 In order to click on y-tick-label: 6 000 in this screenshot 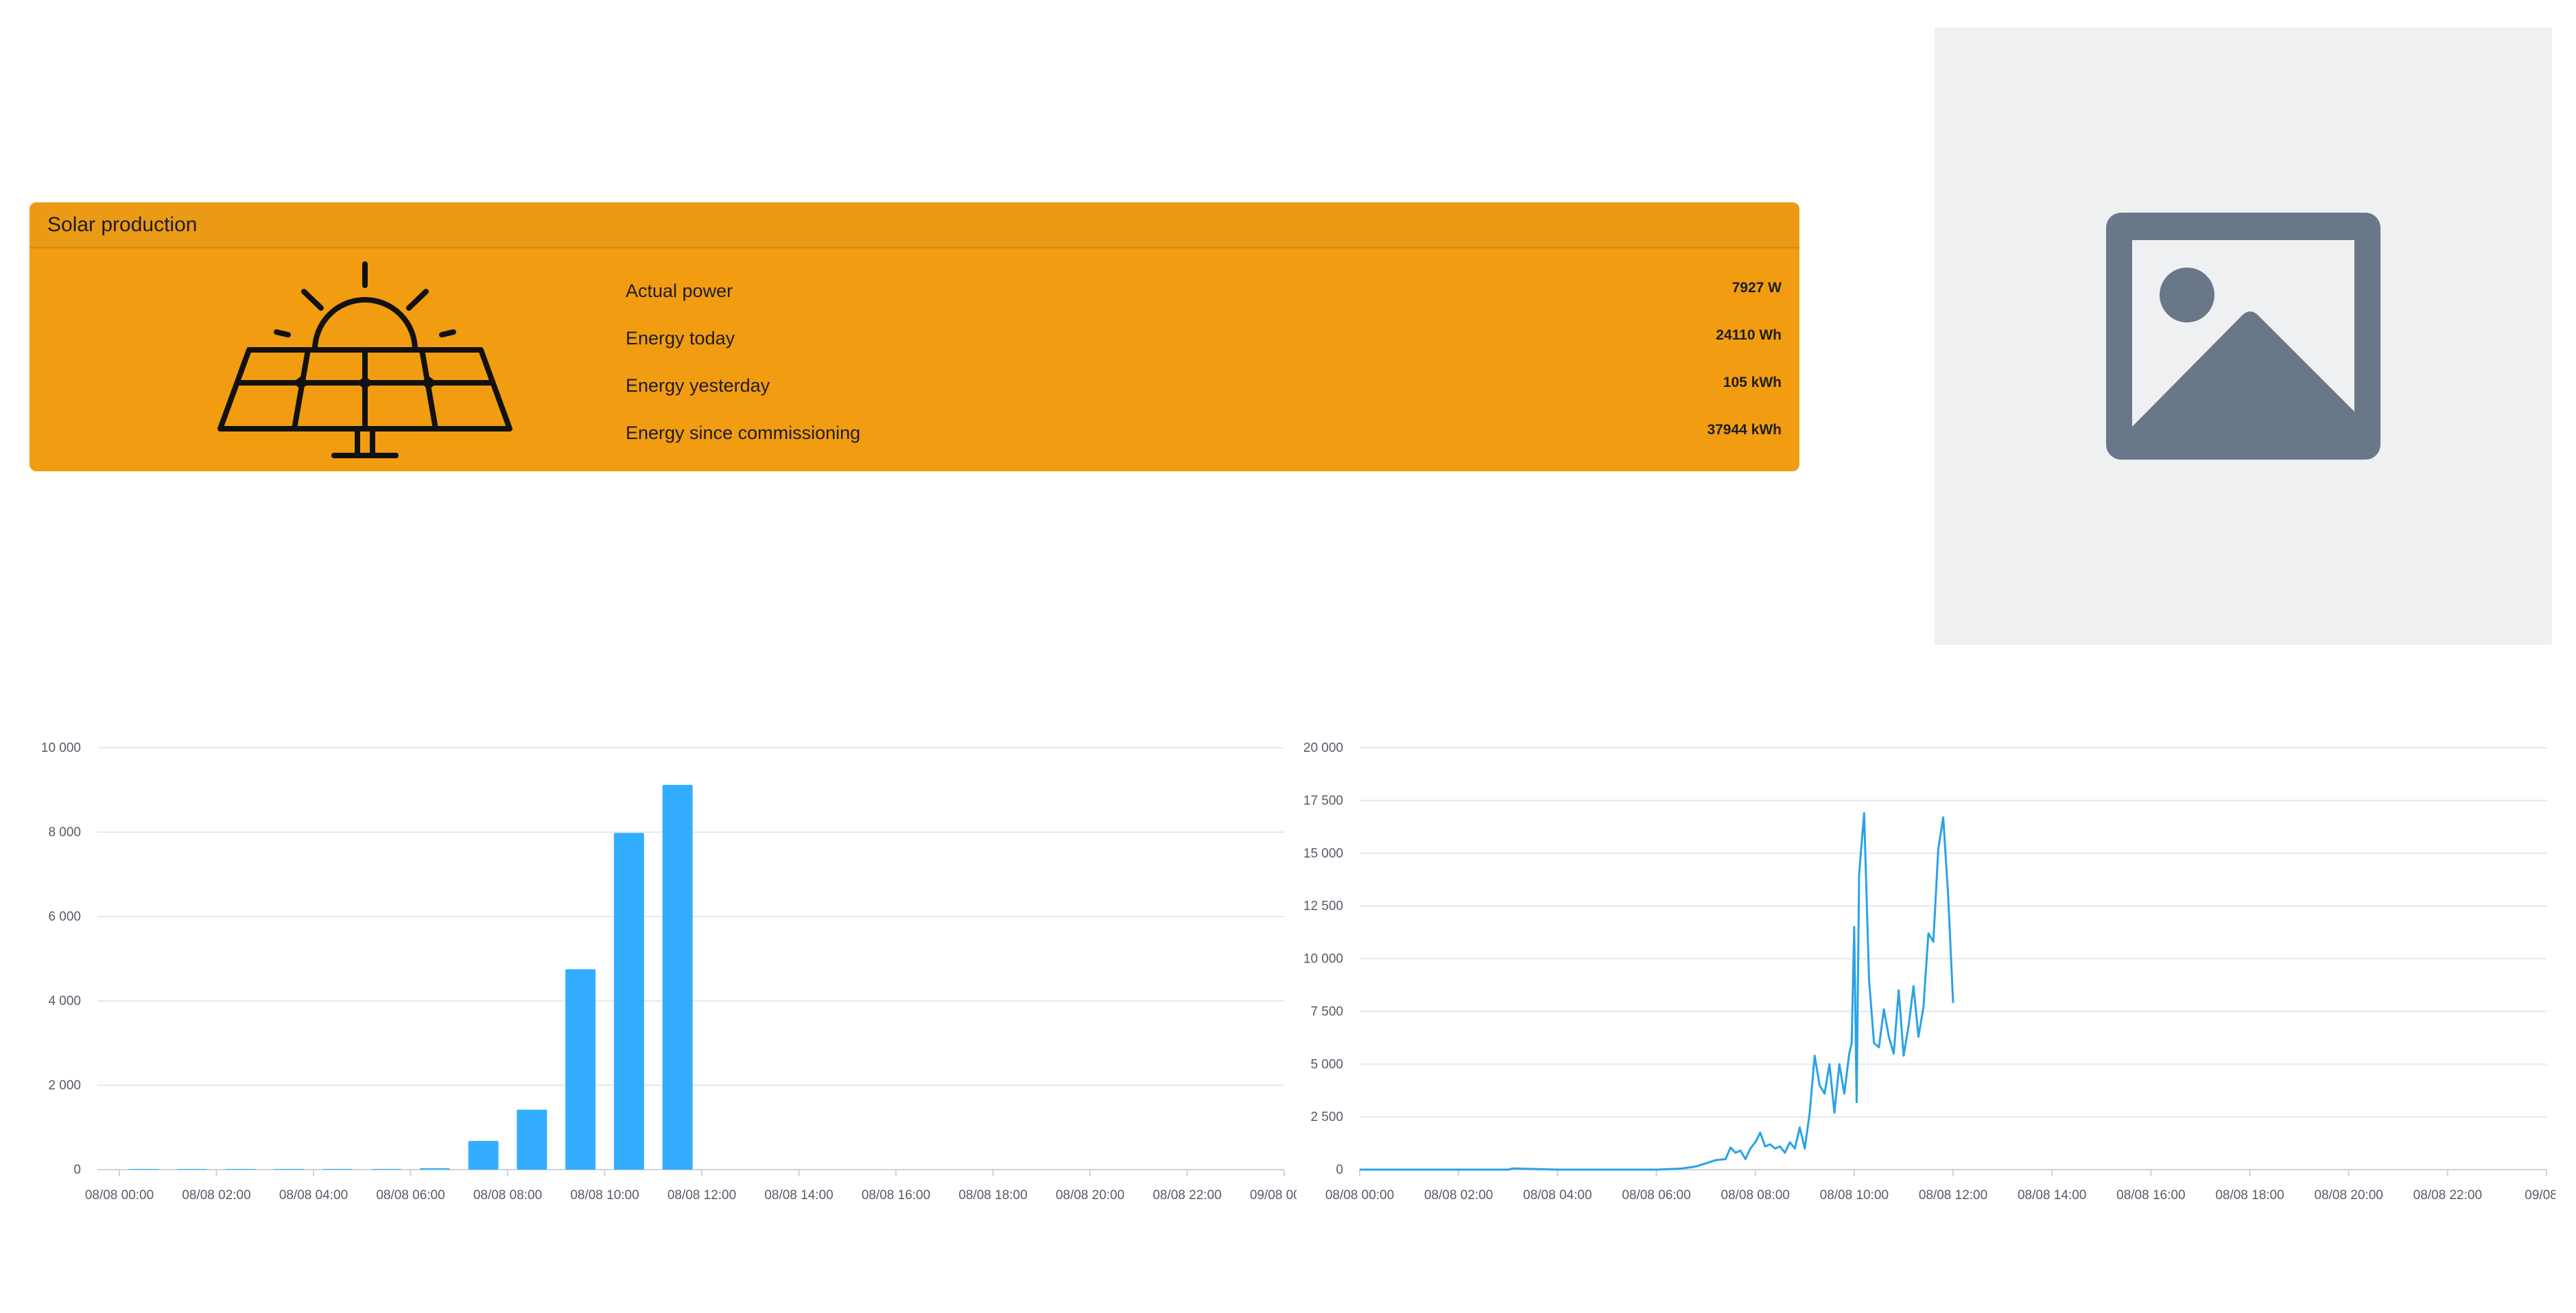, I will do `click(64, 917)`.